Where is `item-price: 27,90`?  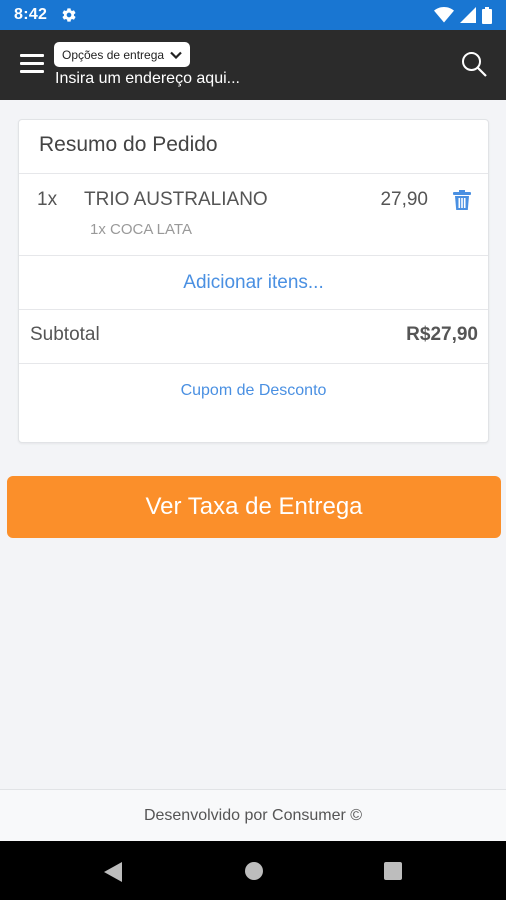
item-price: 27,90 is located at coordinates (404, 199).